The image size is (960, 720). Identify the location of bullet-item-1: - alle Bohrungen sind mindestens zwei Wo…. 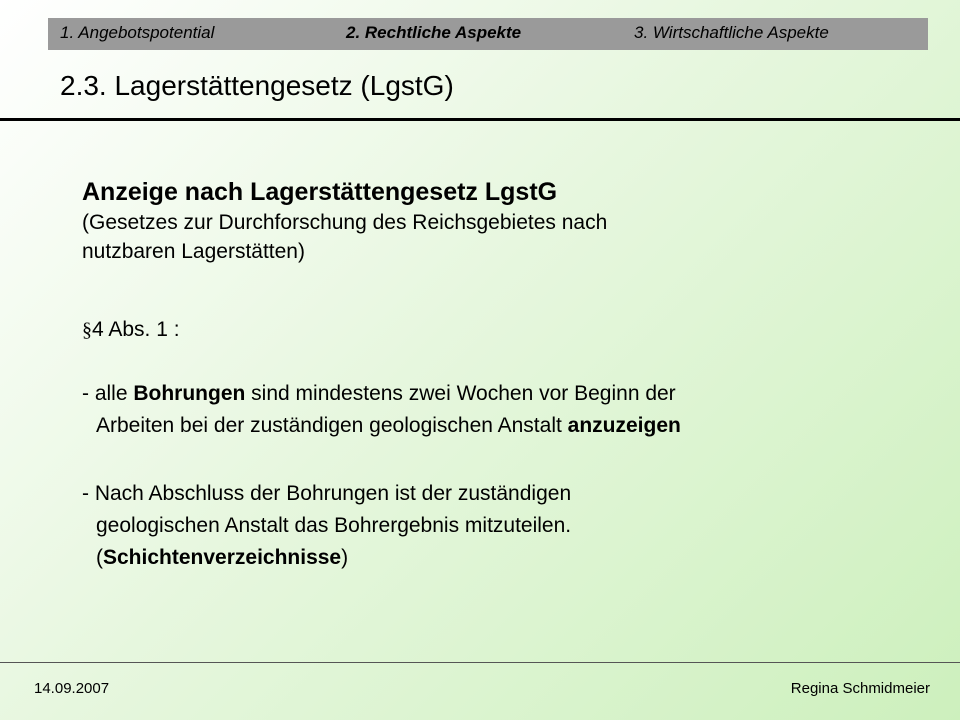
(381, 410).